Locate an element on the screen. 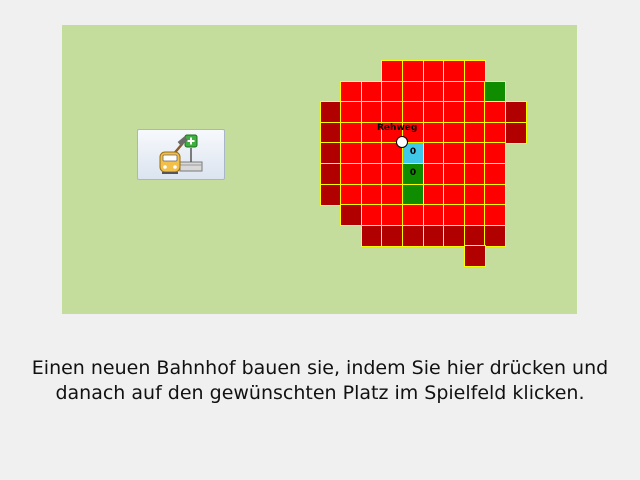  station-name-label: Rehweg is located at coordinates (397, 128).